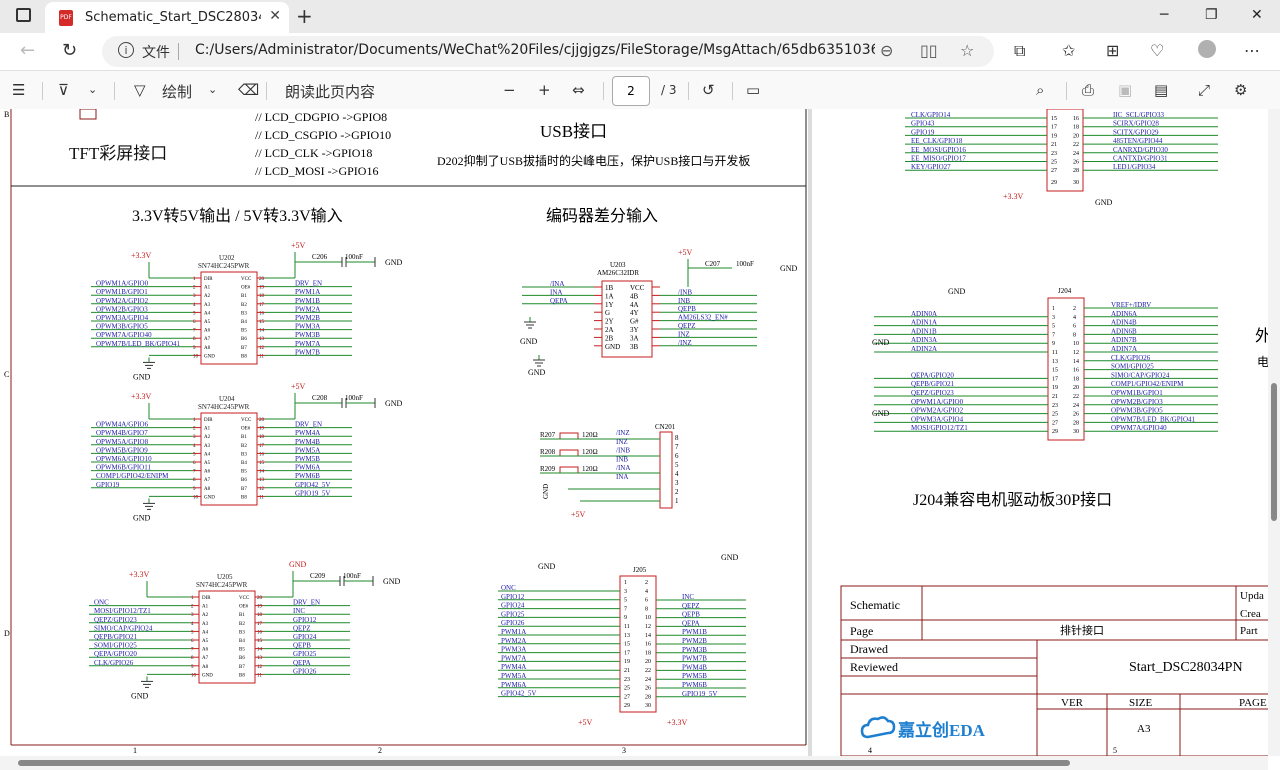 The image size is (1280, 770). What do you see at coordinates (307, 450) in the screenshot?
I see `net-label: PWM5A` at bounding box center [307, 450].